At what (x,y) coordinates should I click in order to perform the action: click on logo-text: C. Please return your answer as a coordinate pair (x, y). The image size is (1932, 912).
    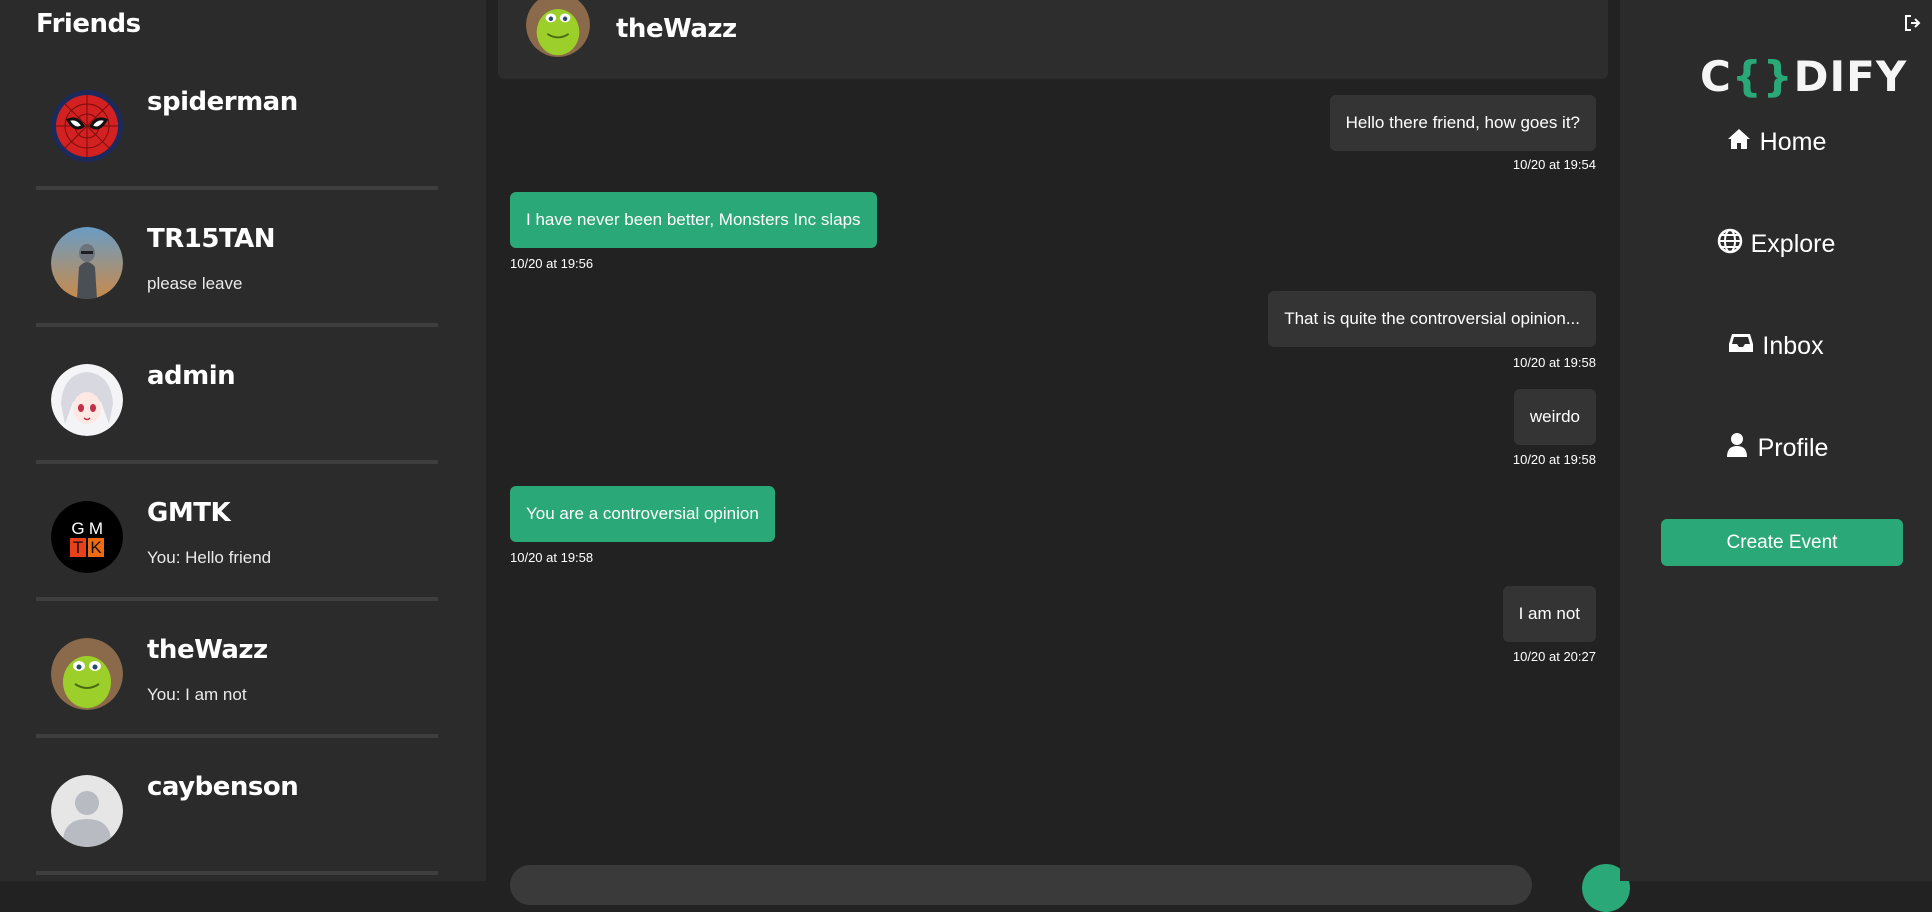
    Looking at the image, I should click on (1716, 76).